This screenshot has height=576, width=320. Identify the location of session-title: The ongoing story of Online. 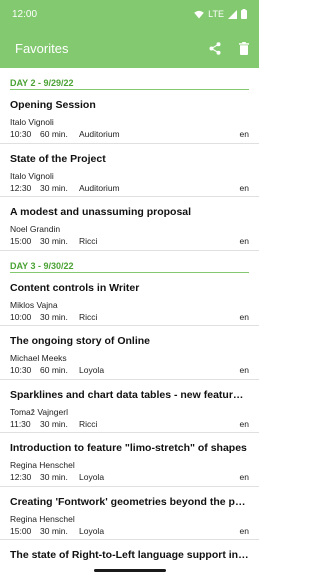
(80, 341).